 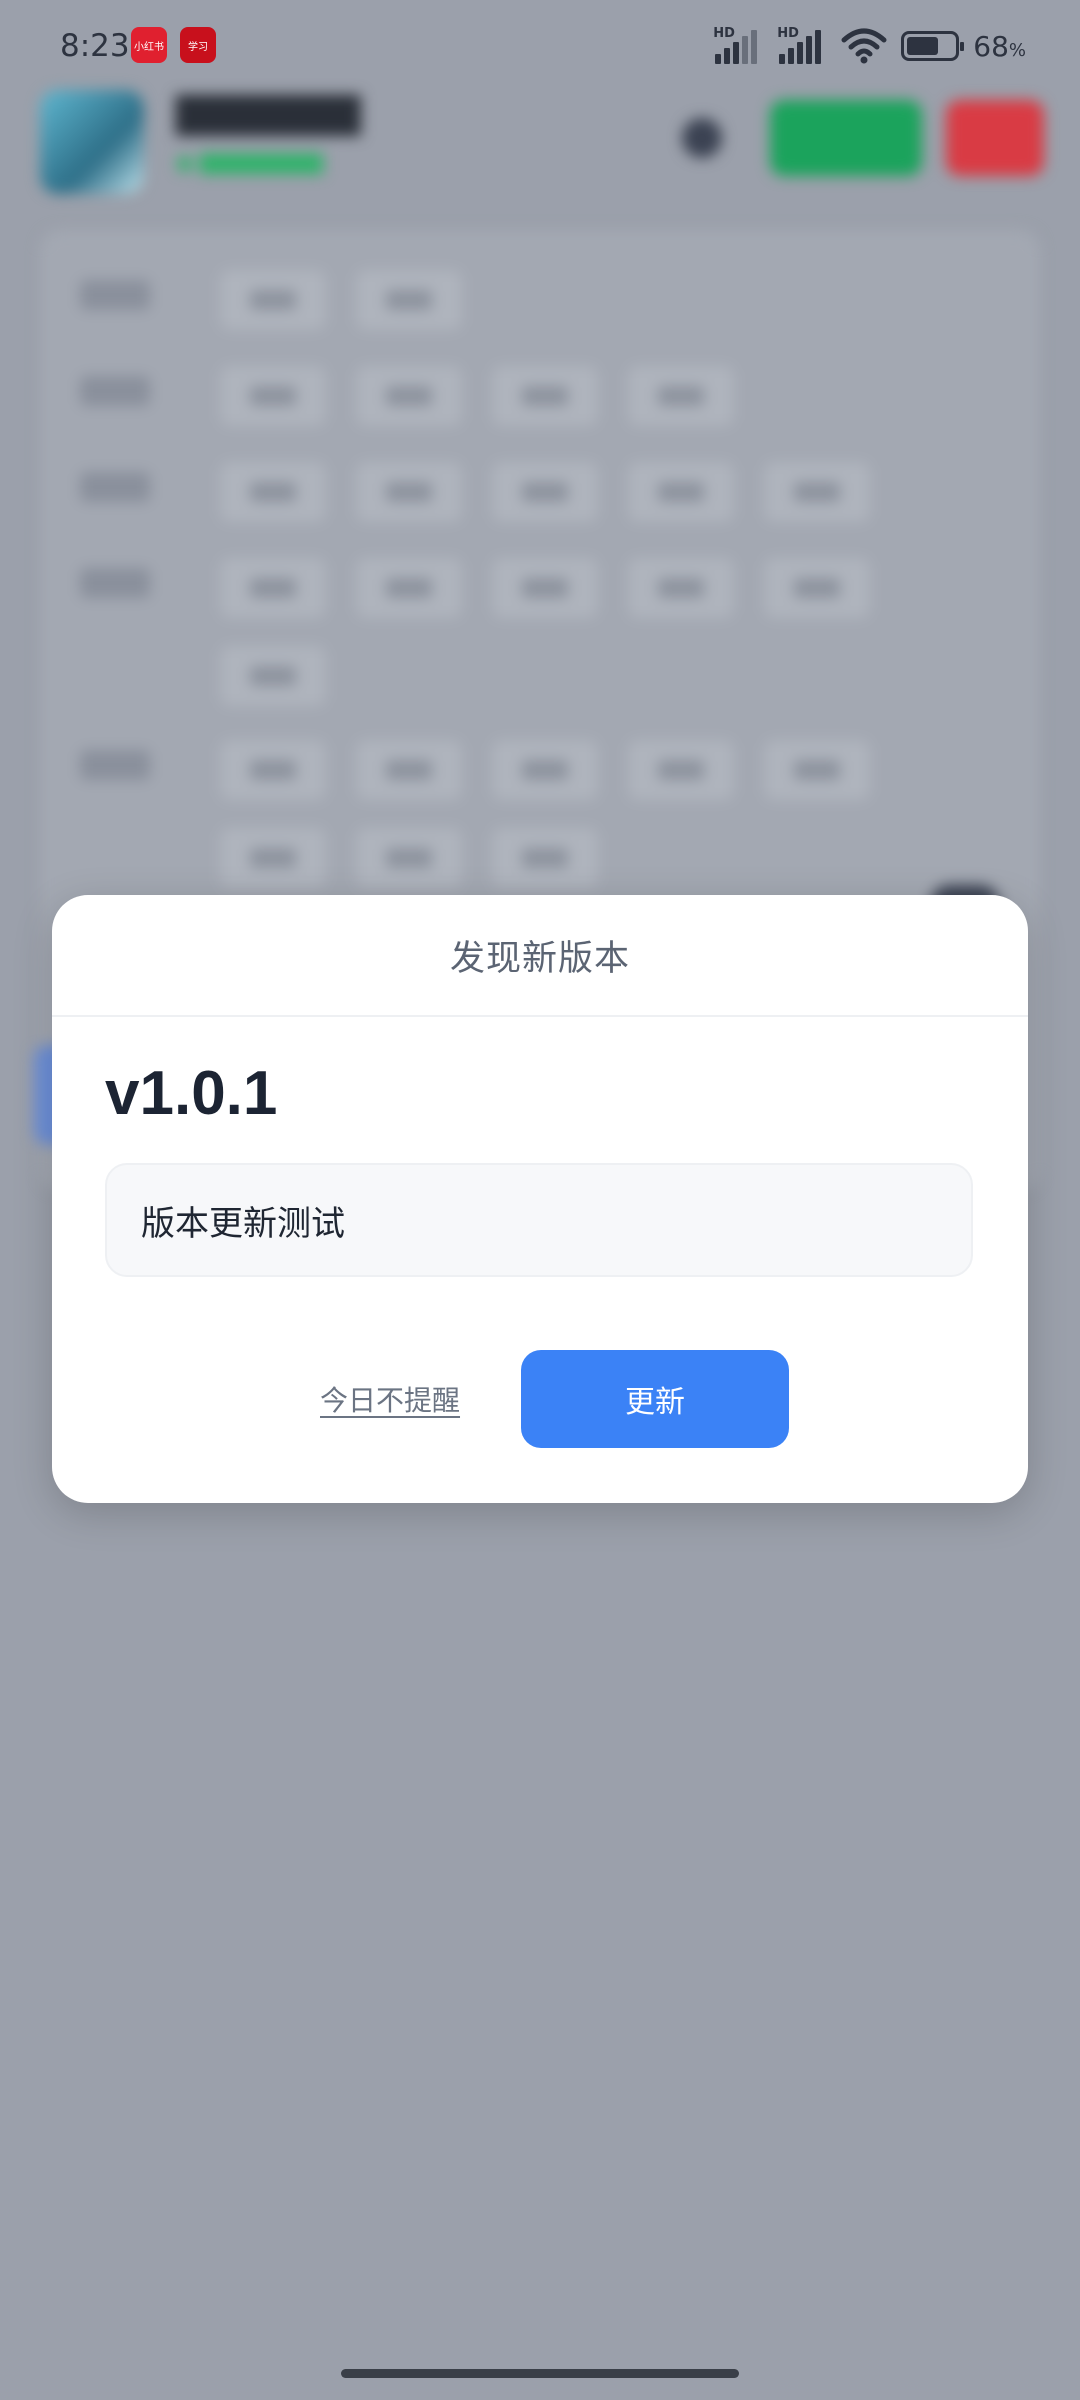 I want to click on update-button: 更新, so click(x=655, y=1399).